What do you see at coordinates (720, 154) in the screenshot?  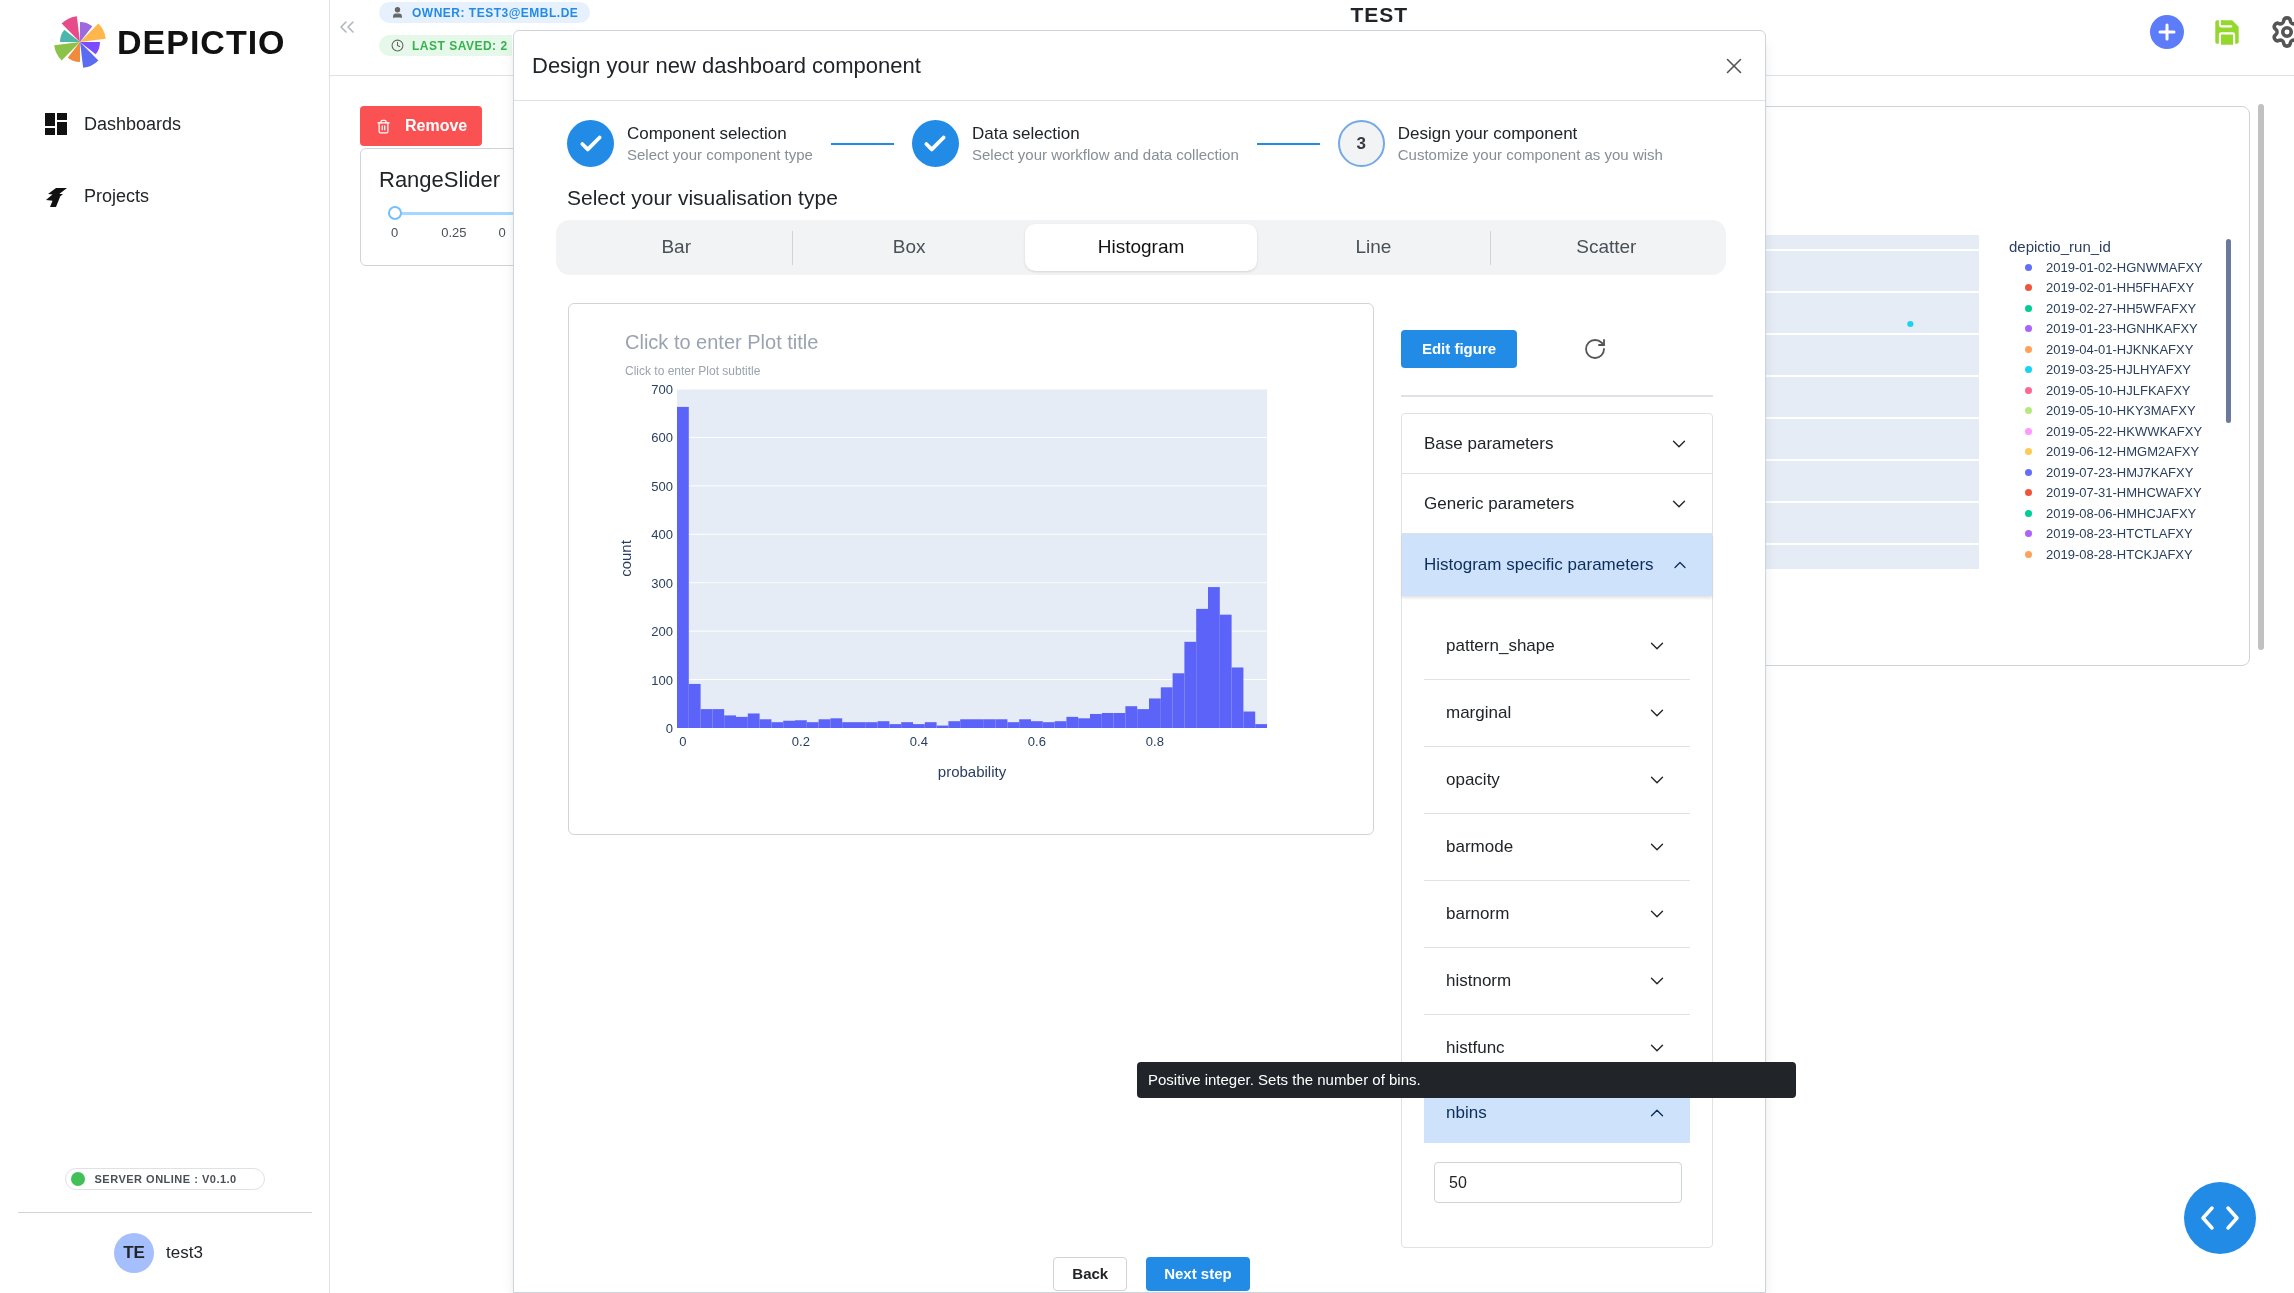 I see `step-subtitle: Select your component type` at bounding box center [720, 154].